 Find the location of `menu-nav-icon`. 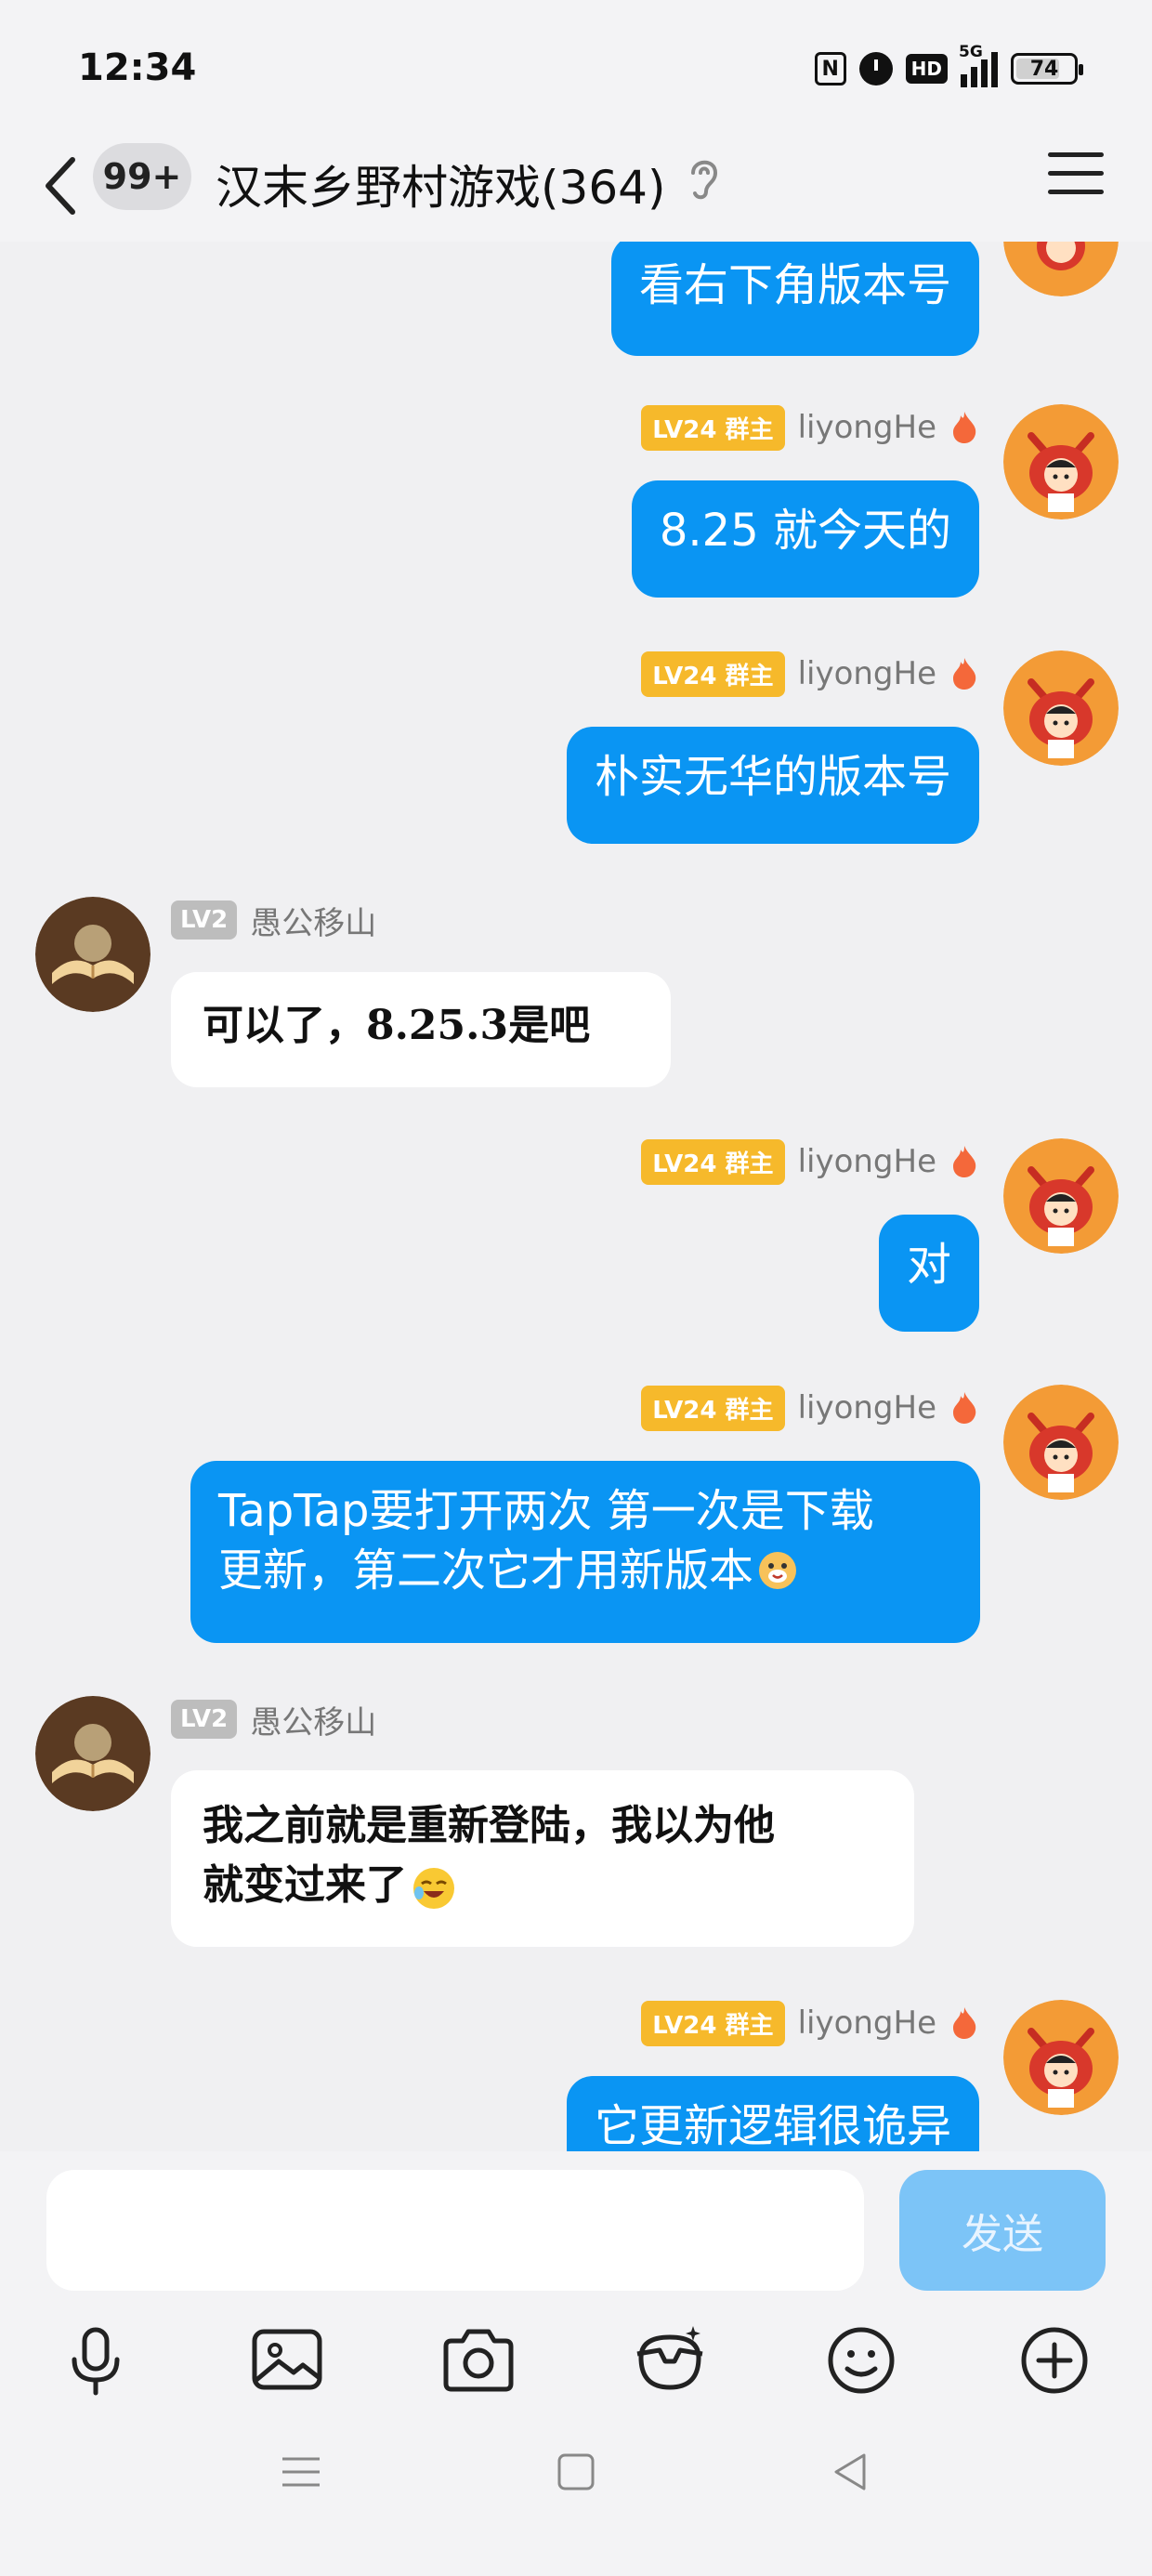

menu-nav-icon is located at coordinates (301, 2472).